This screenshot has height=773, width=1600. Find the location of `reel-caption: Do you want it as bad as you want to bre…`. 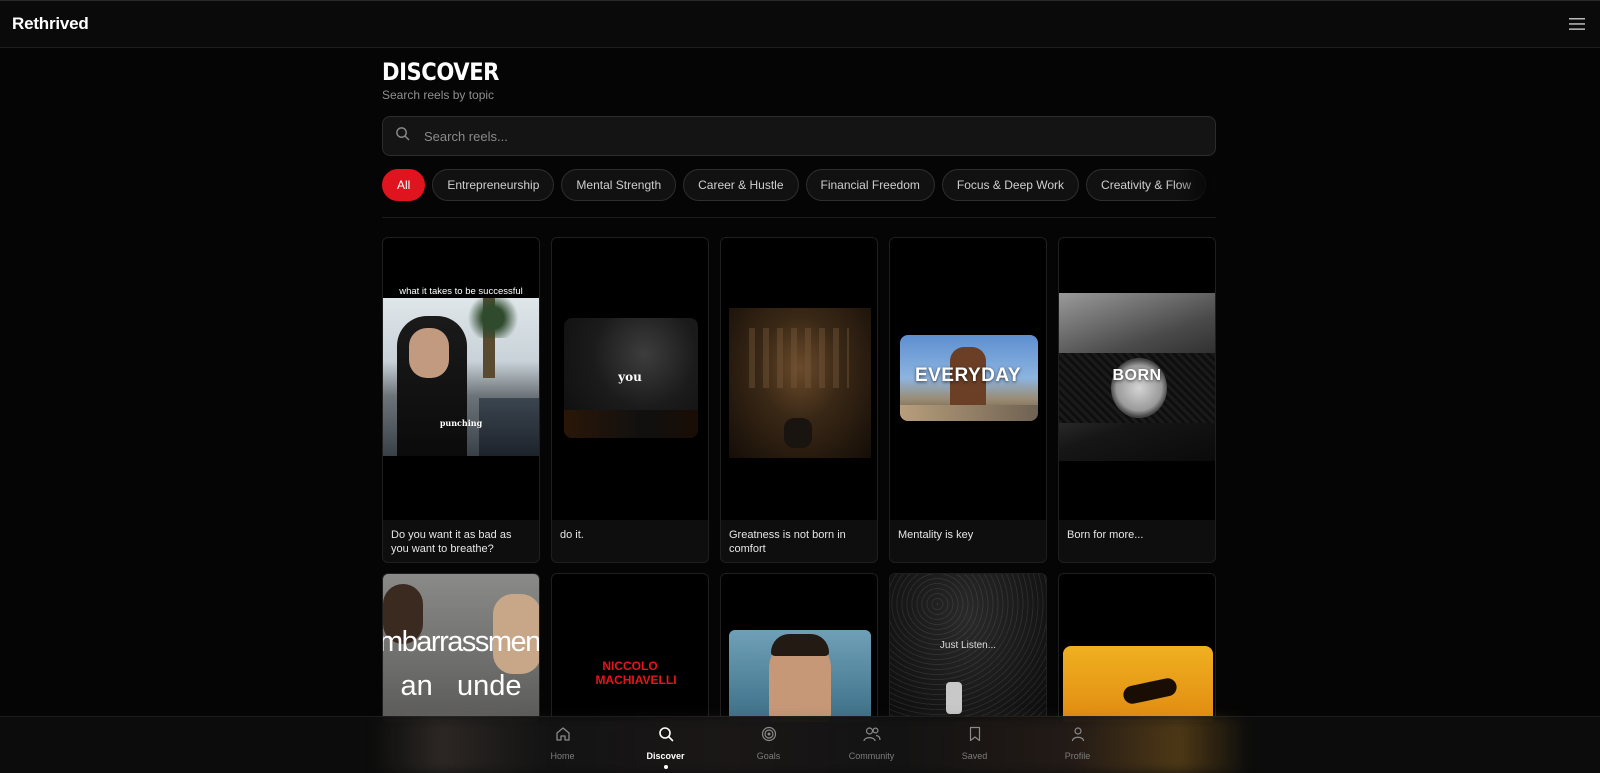

reel-caption: Do you want it as bad as you want to bre… is located at coordinates (451, 542).